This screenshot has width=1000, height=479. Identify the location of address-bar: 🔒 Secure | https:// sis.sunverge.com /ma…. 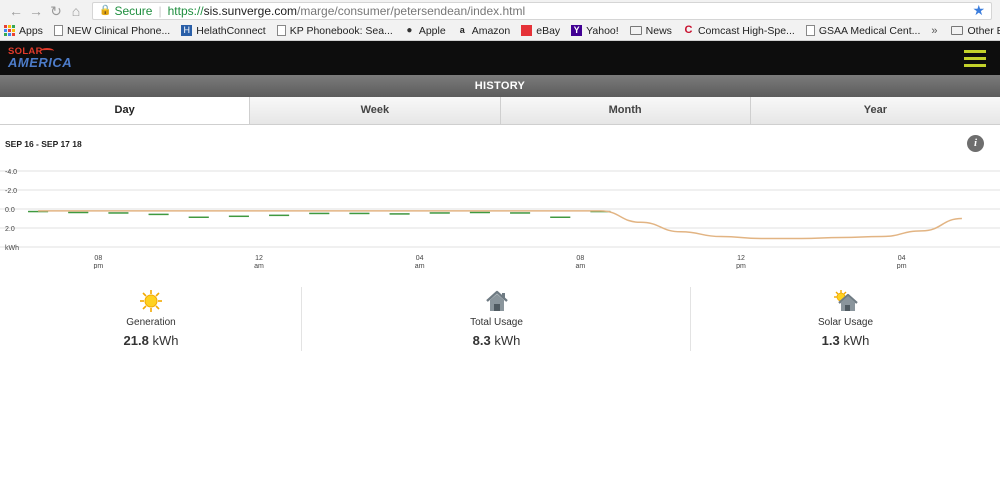
(542, 10).